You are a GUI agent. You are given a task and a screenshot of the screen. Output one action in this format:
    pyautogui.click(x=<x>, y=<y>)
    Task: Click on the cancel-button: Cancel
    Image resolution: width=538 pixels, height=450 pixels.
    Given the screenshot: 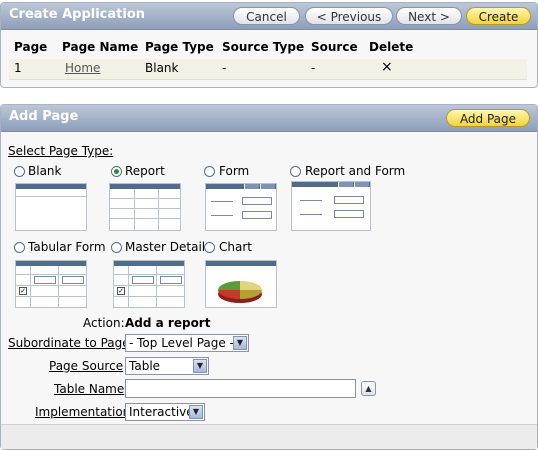 What is the action you would take?
    pyautogui.click(x=266, y=16)
    